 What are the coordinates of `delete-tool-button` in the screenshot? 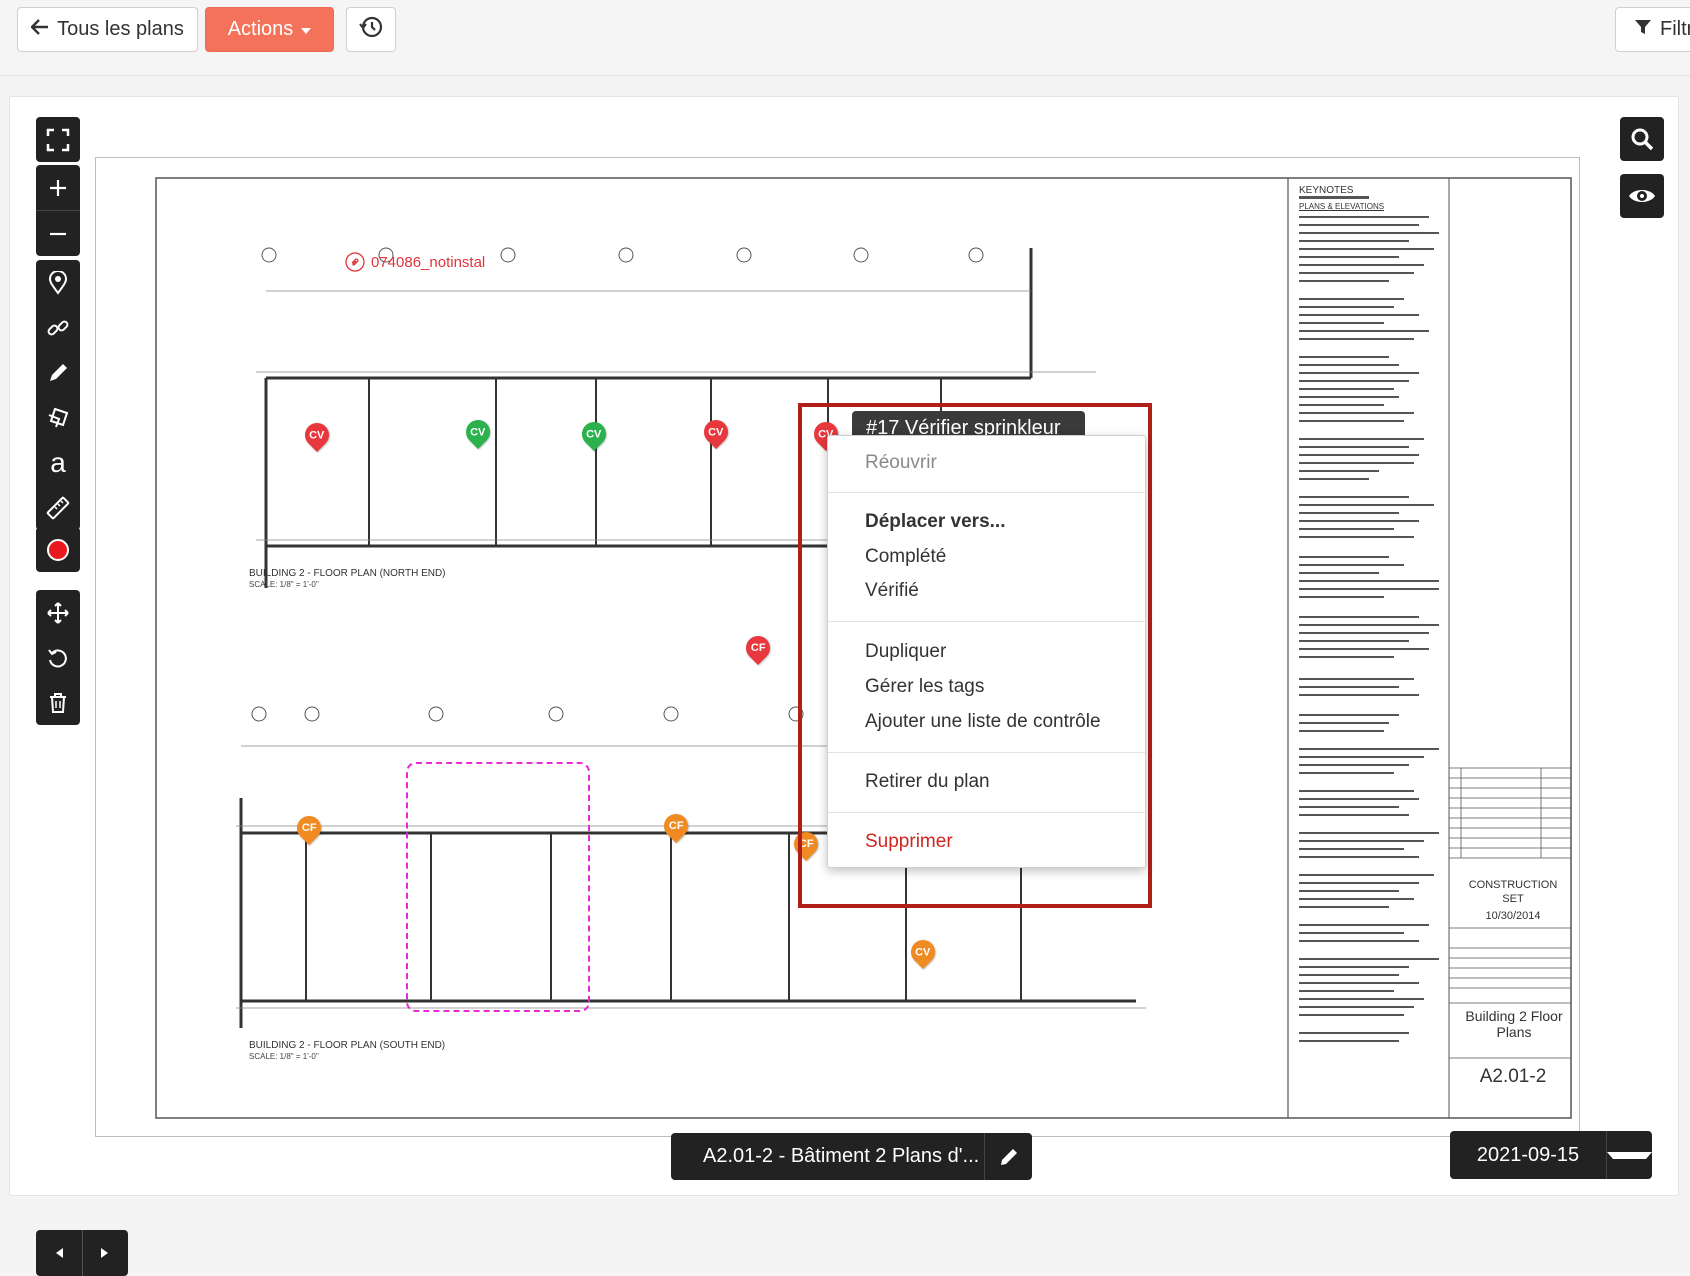 It's located at (58, 702).